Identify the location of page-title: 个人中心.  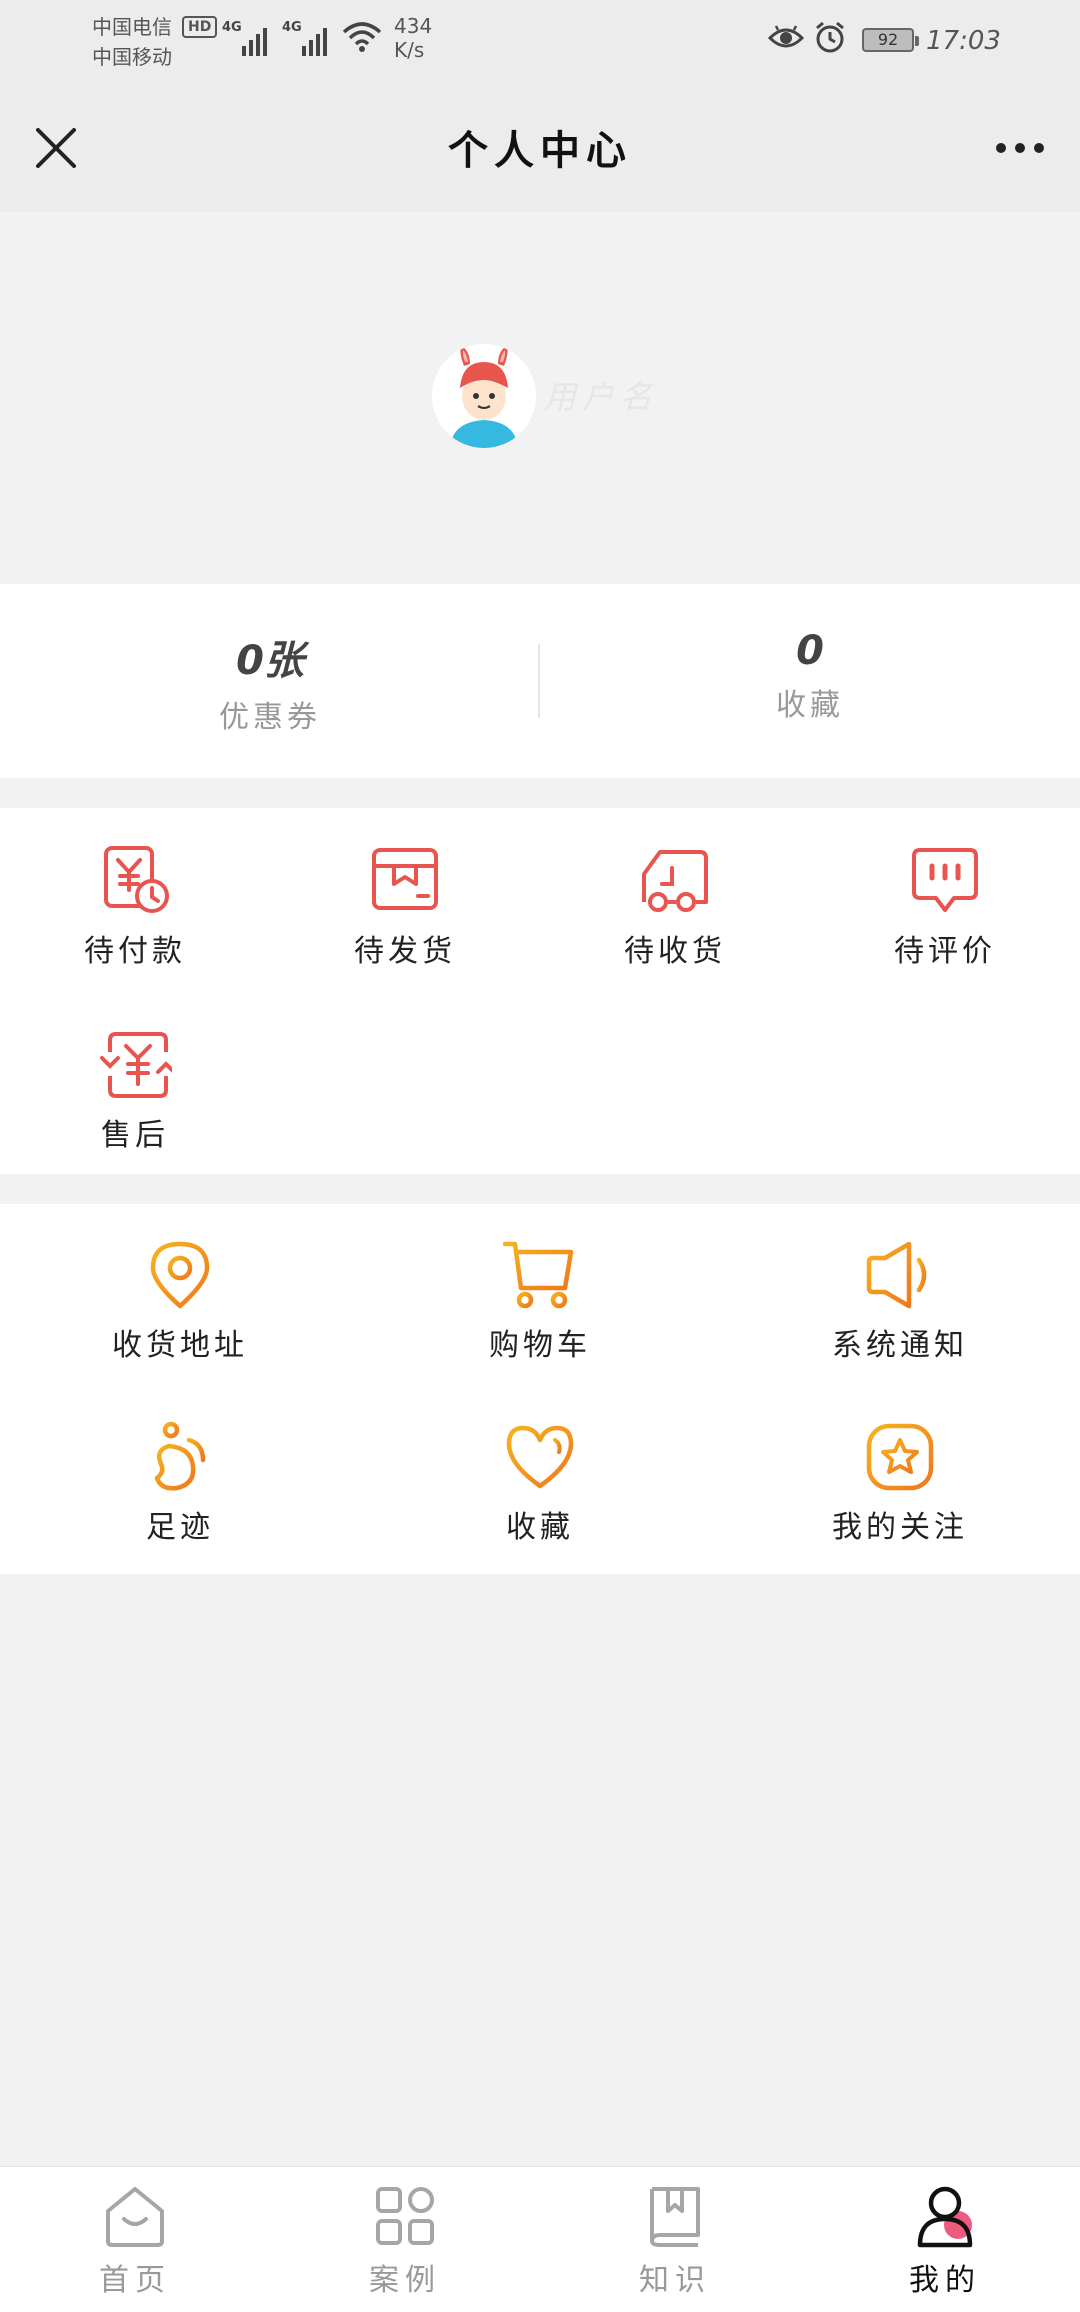
(540, 151).